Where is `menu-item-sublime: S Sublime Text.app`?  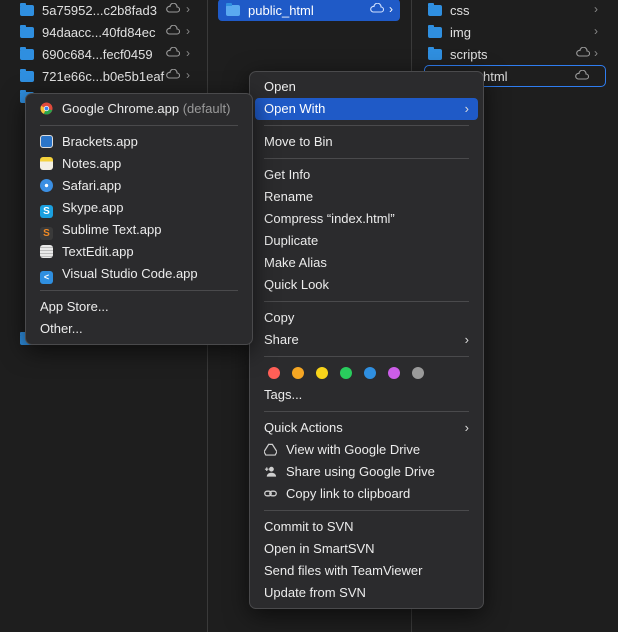 menu-item-sublime: S Sublime Text.app is located at coordinates (139, 230).